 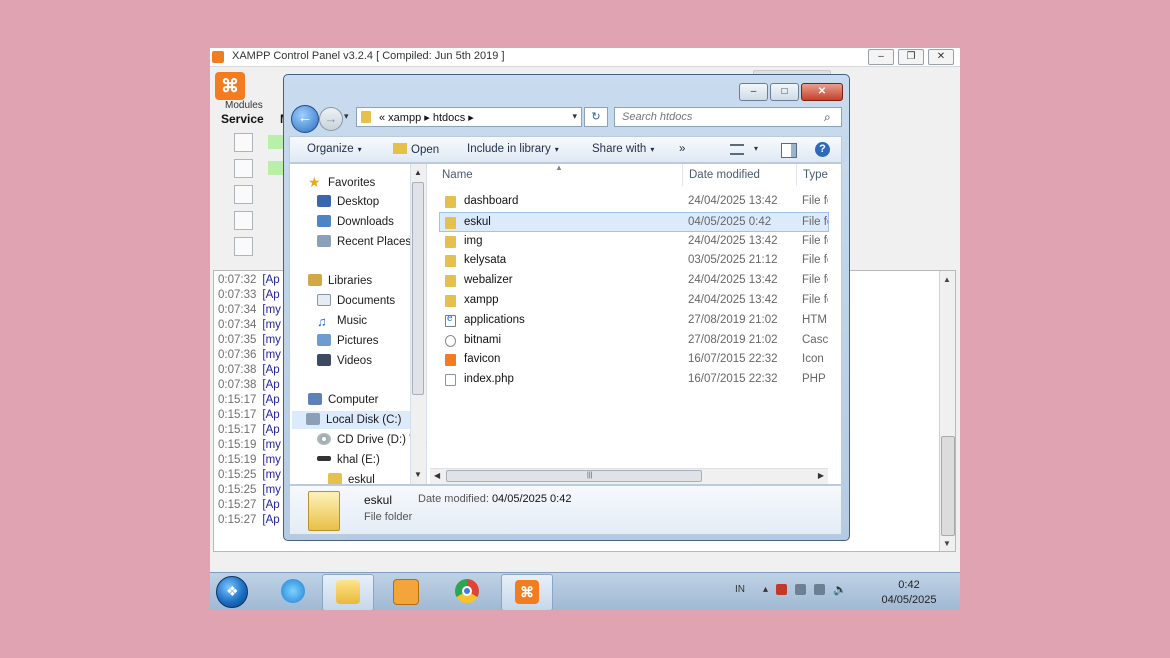 I want to click on log-time: 0:07:35, so click(x=237, y=340).